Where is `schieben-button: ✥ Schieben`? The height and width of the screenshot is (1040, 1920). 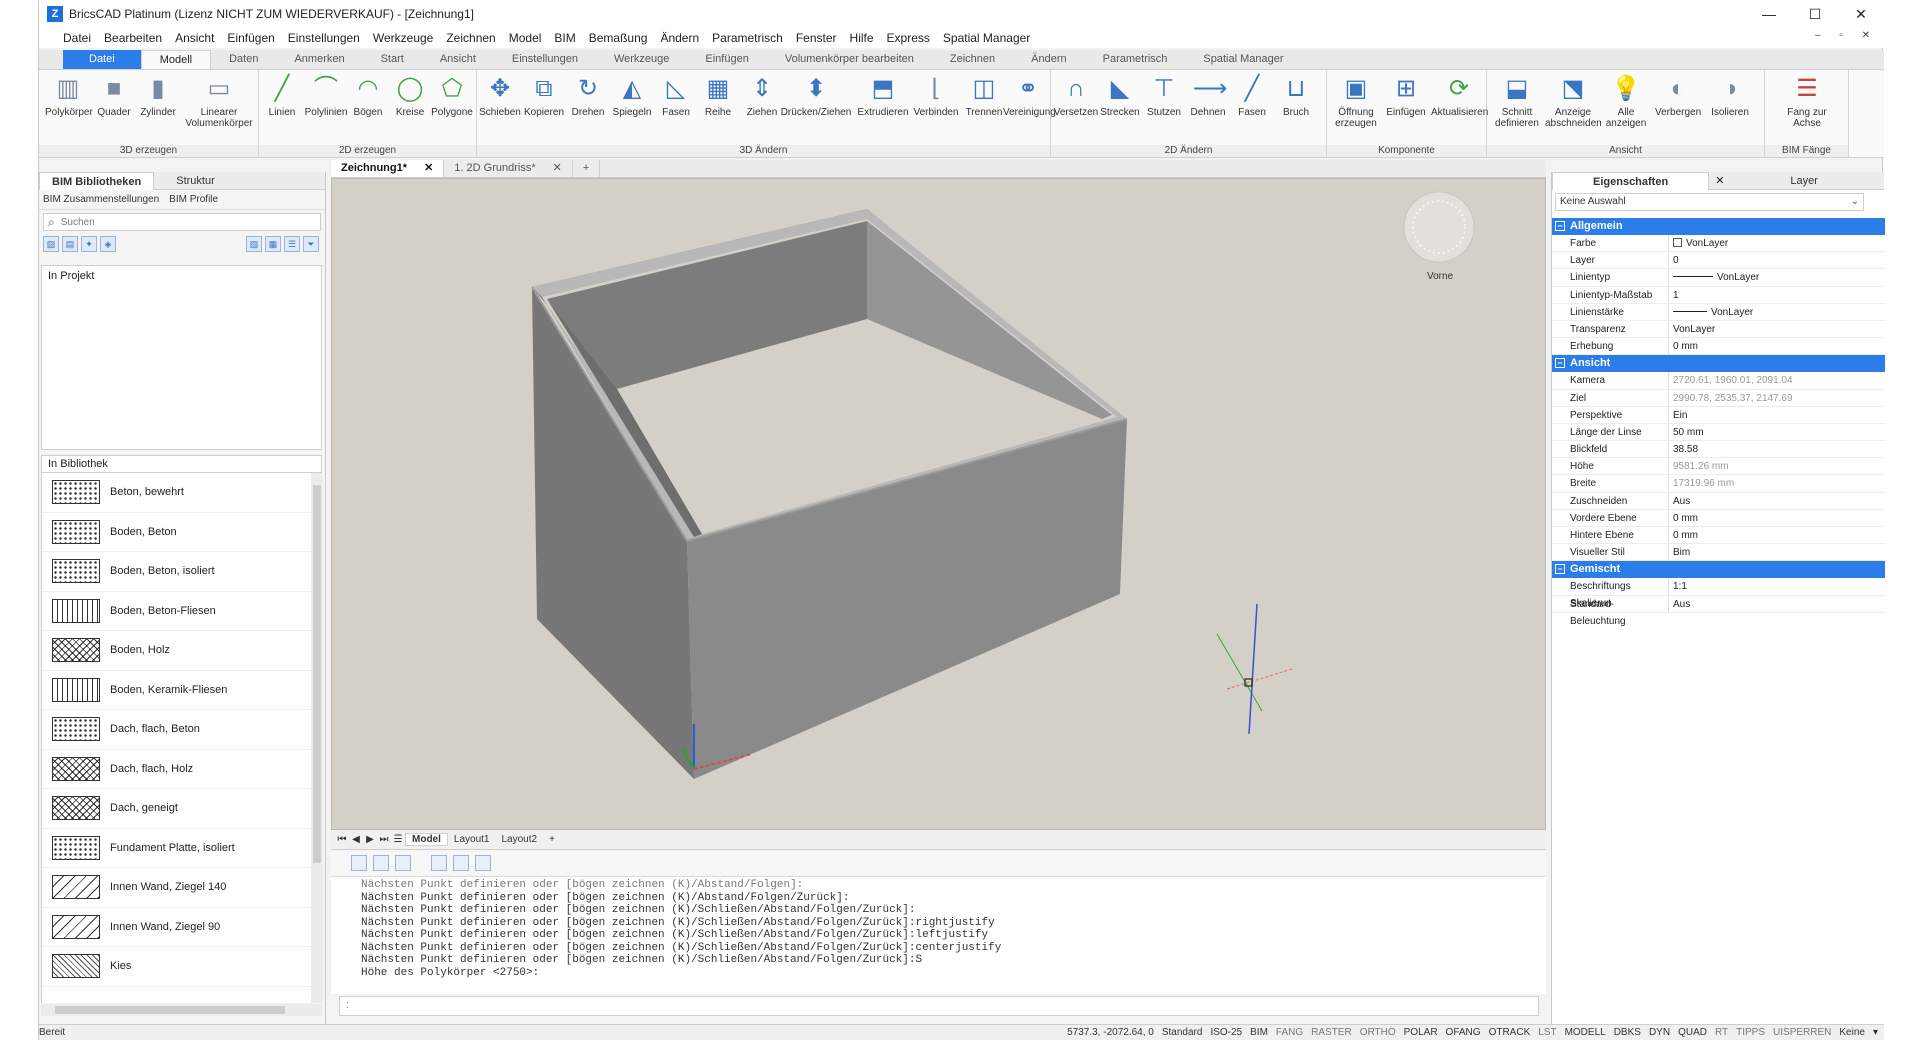
schieben-button: ✥ Schieben is located at coordinates (500, 96).